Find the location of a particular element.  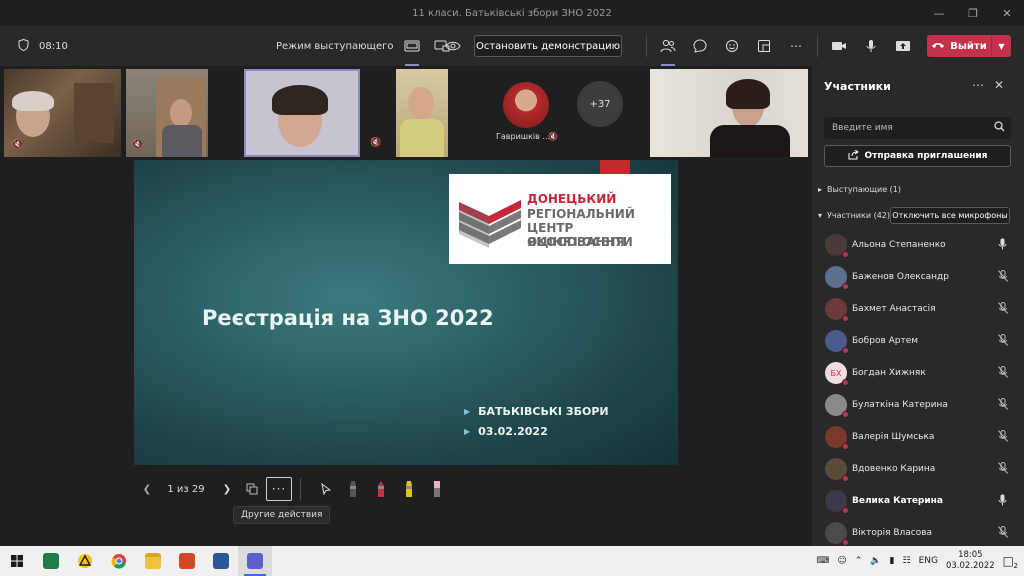

section-label: Участники (42) is located at coordinates (859, 215).